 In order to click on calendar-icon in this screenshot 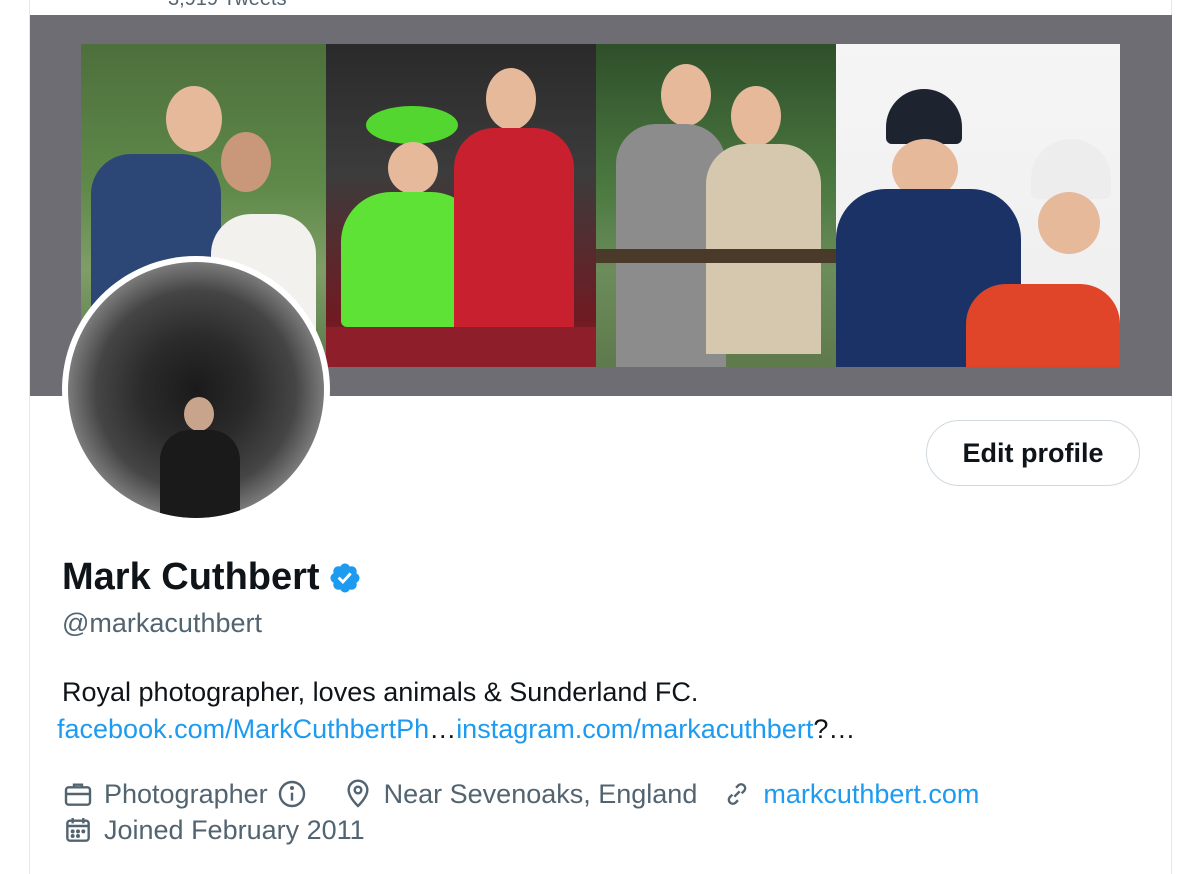, I will do `click(78, 830)`.